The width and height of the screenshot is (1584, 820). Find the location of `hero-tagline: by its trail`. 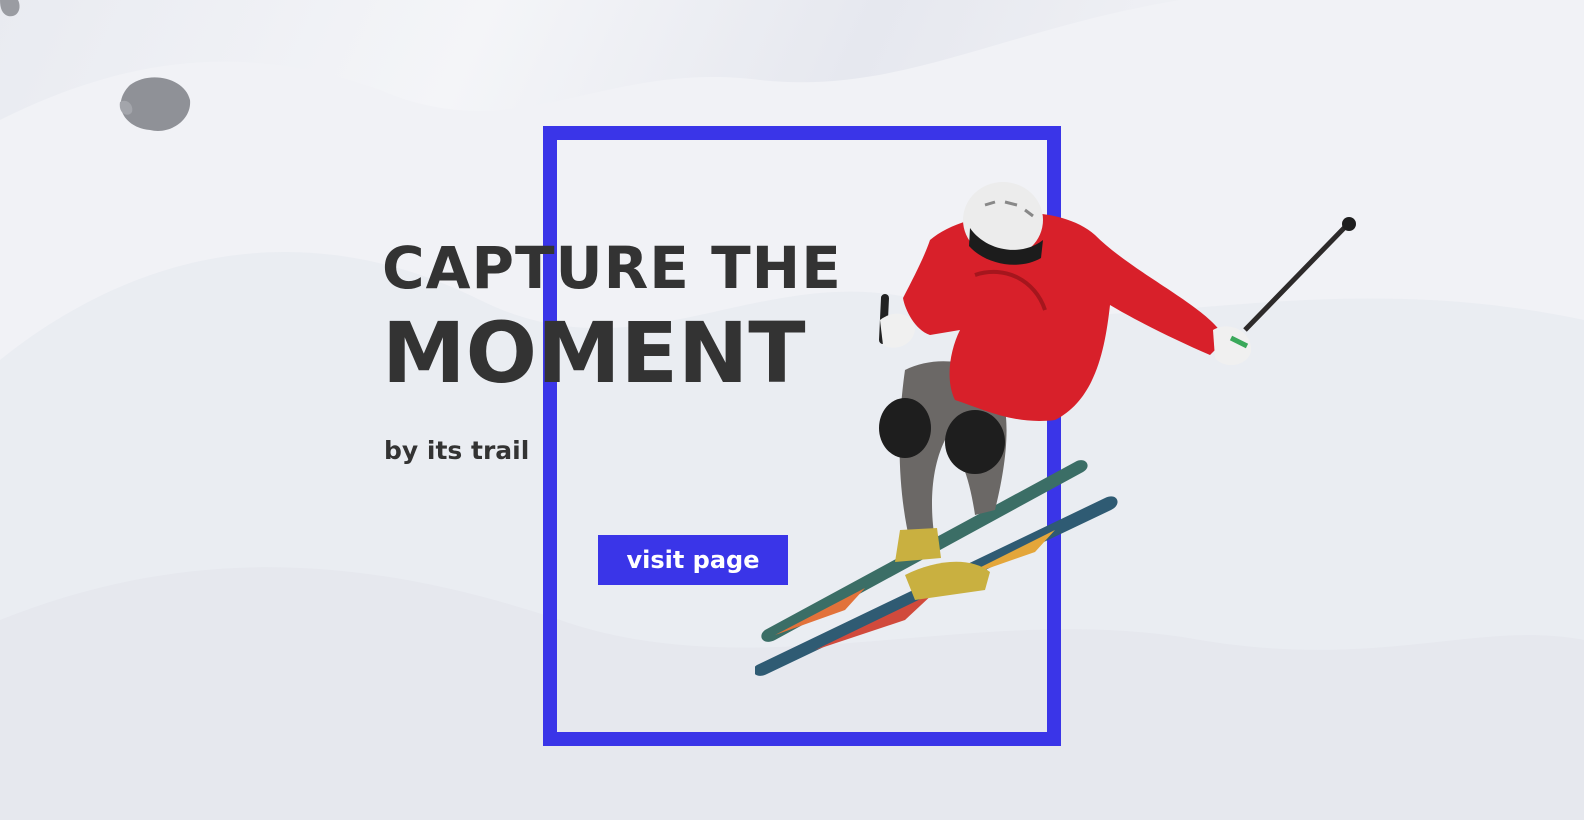

hero-tagline: by its trail is located at coordinates (457, 450).